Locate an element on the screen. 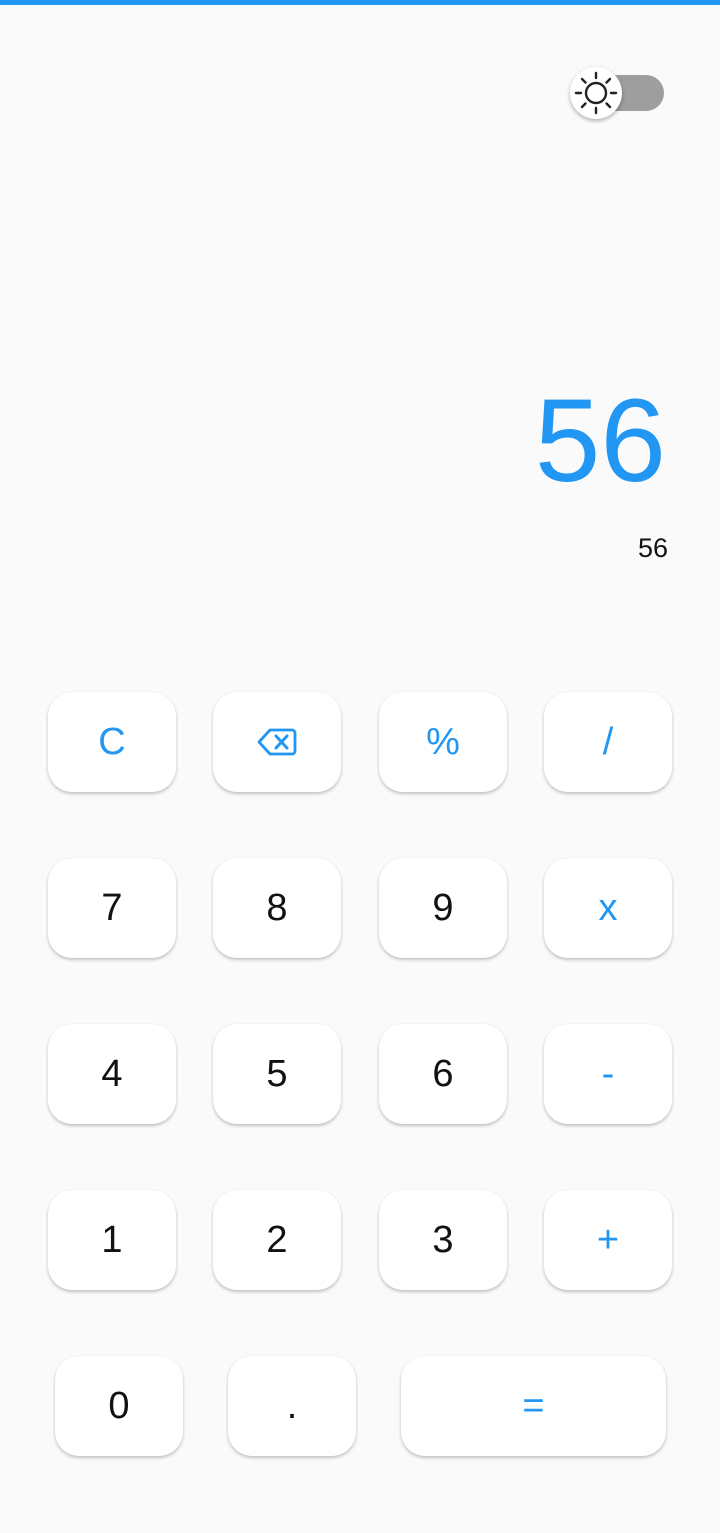 The height and width of the screenshot is (1533, 720). zero-label: 0 is located at coordinates (119, 1406).